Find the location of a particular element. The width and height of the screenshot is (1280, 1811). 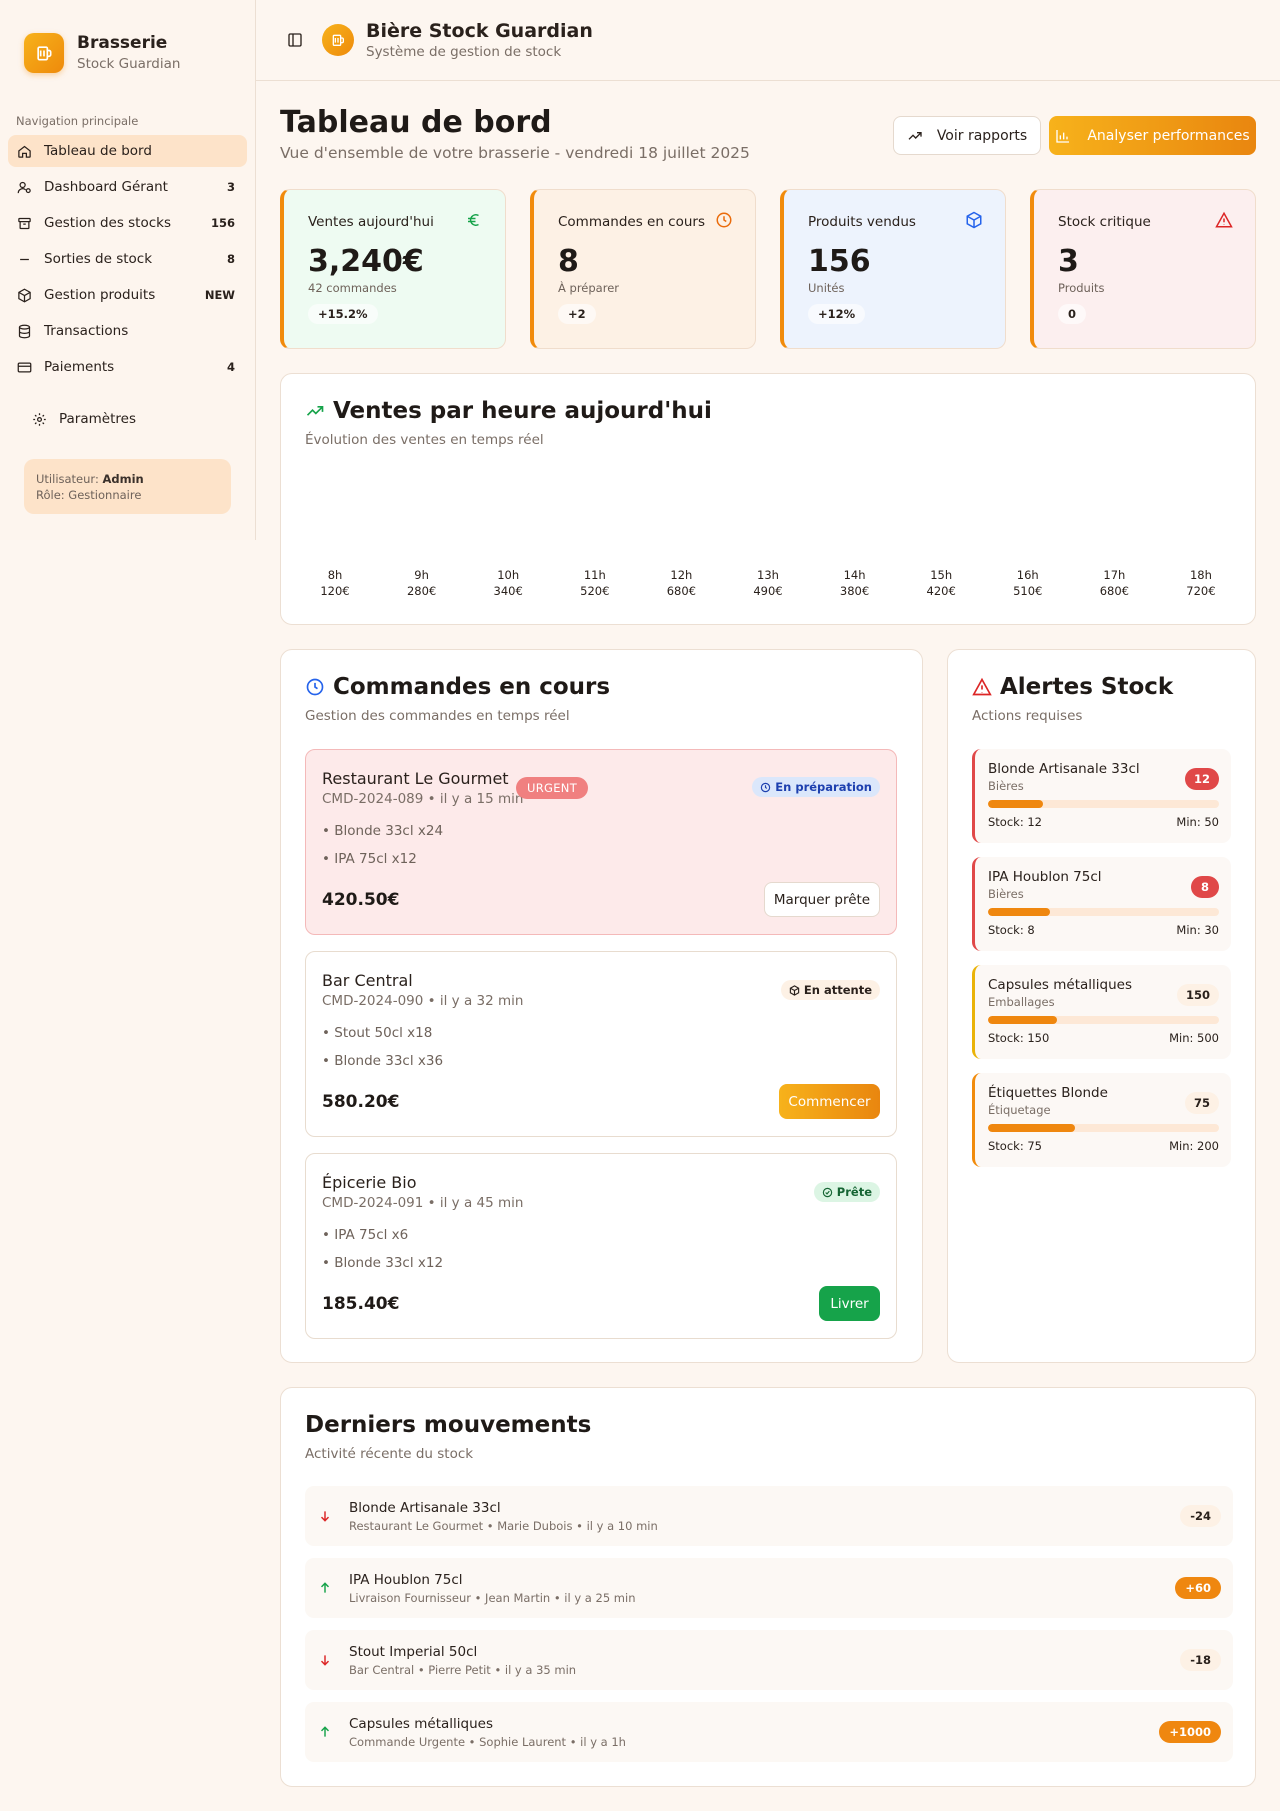

alert-stock: Stock: 75 is located at coordinates (1015, 1146).